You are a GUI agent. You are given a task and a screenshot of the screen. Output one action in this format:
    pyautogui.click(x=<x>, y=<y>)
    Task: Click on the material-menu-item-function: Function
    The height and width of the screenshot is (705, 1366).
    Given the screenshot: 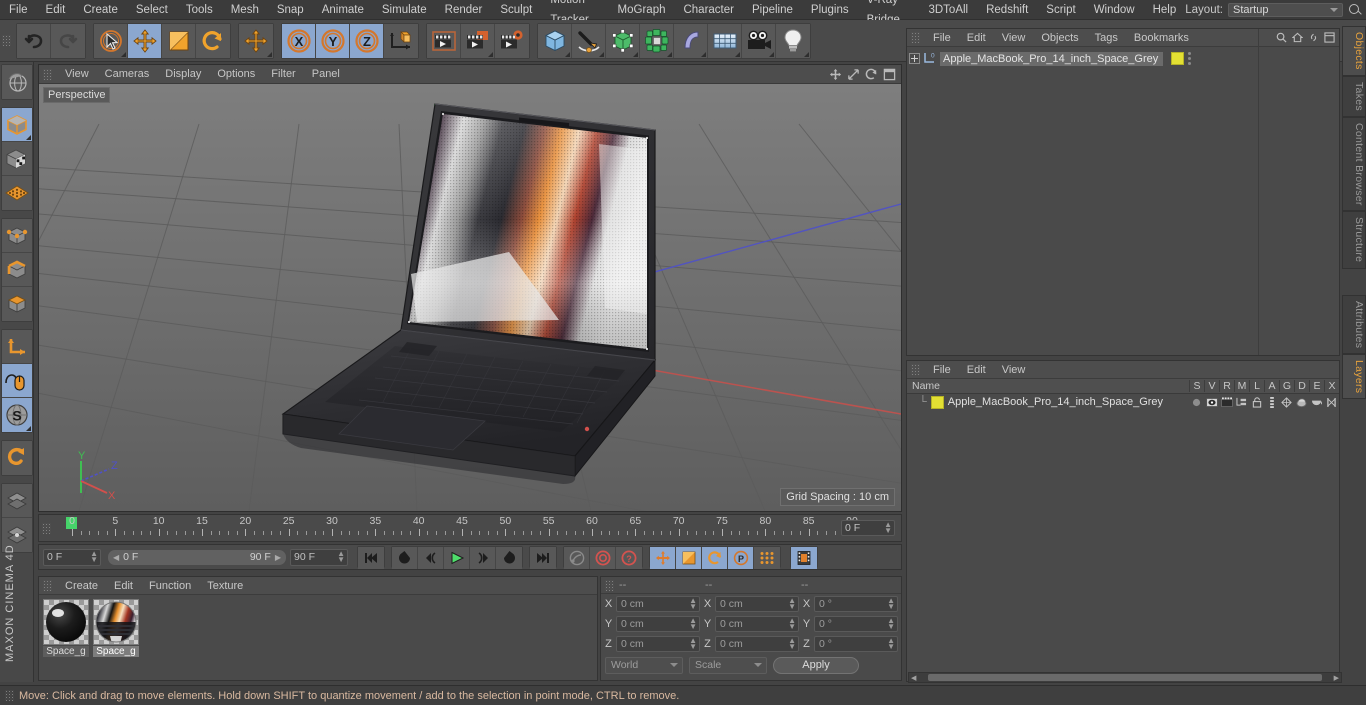 What is the action you would take?
    pyautogui.click(x=170, y=586)
    